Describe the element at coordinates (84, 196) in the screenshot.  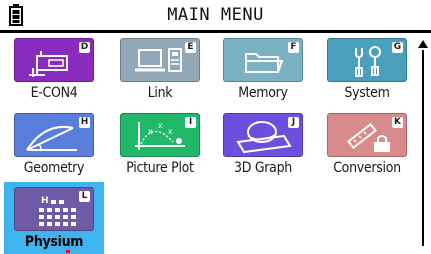
I see `shortcut-key-badge: L` at that location.